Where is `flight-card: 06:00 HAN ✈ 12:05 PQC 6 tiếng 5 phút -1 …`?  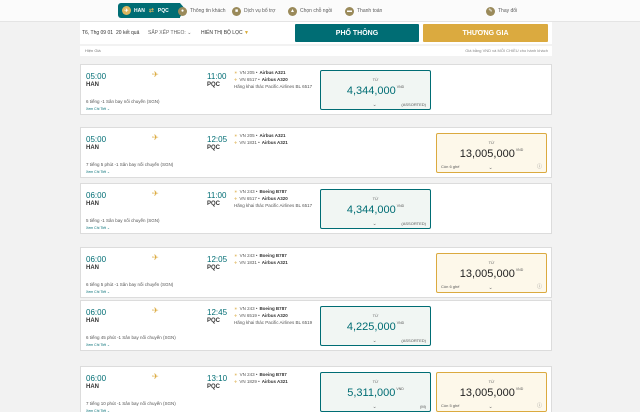 flight-card: 06:00 HAN ✈ 12:05 PQC 6 tiếng 5 phút -1 … is located at coordinates (316, 272).